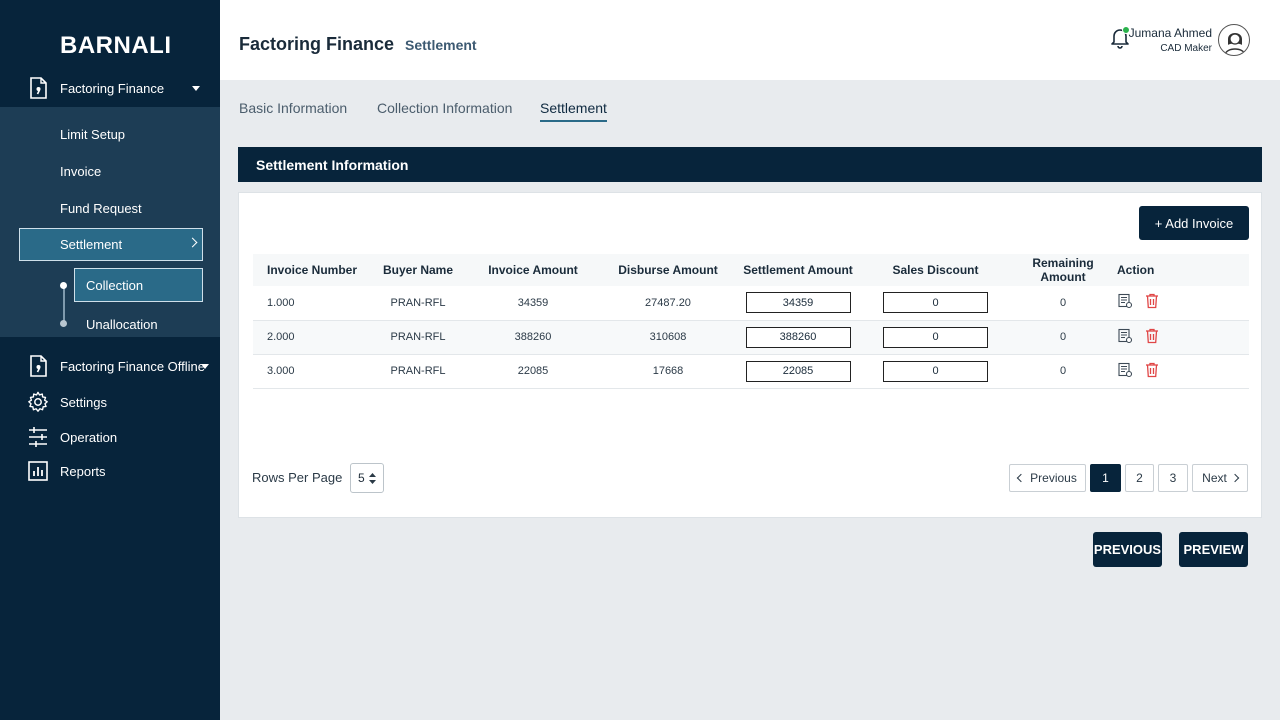  I want to click on rows-per-page-select: 5, so click(367, 478).